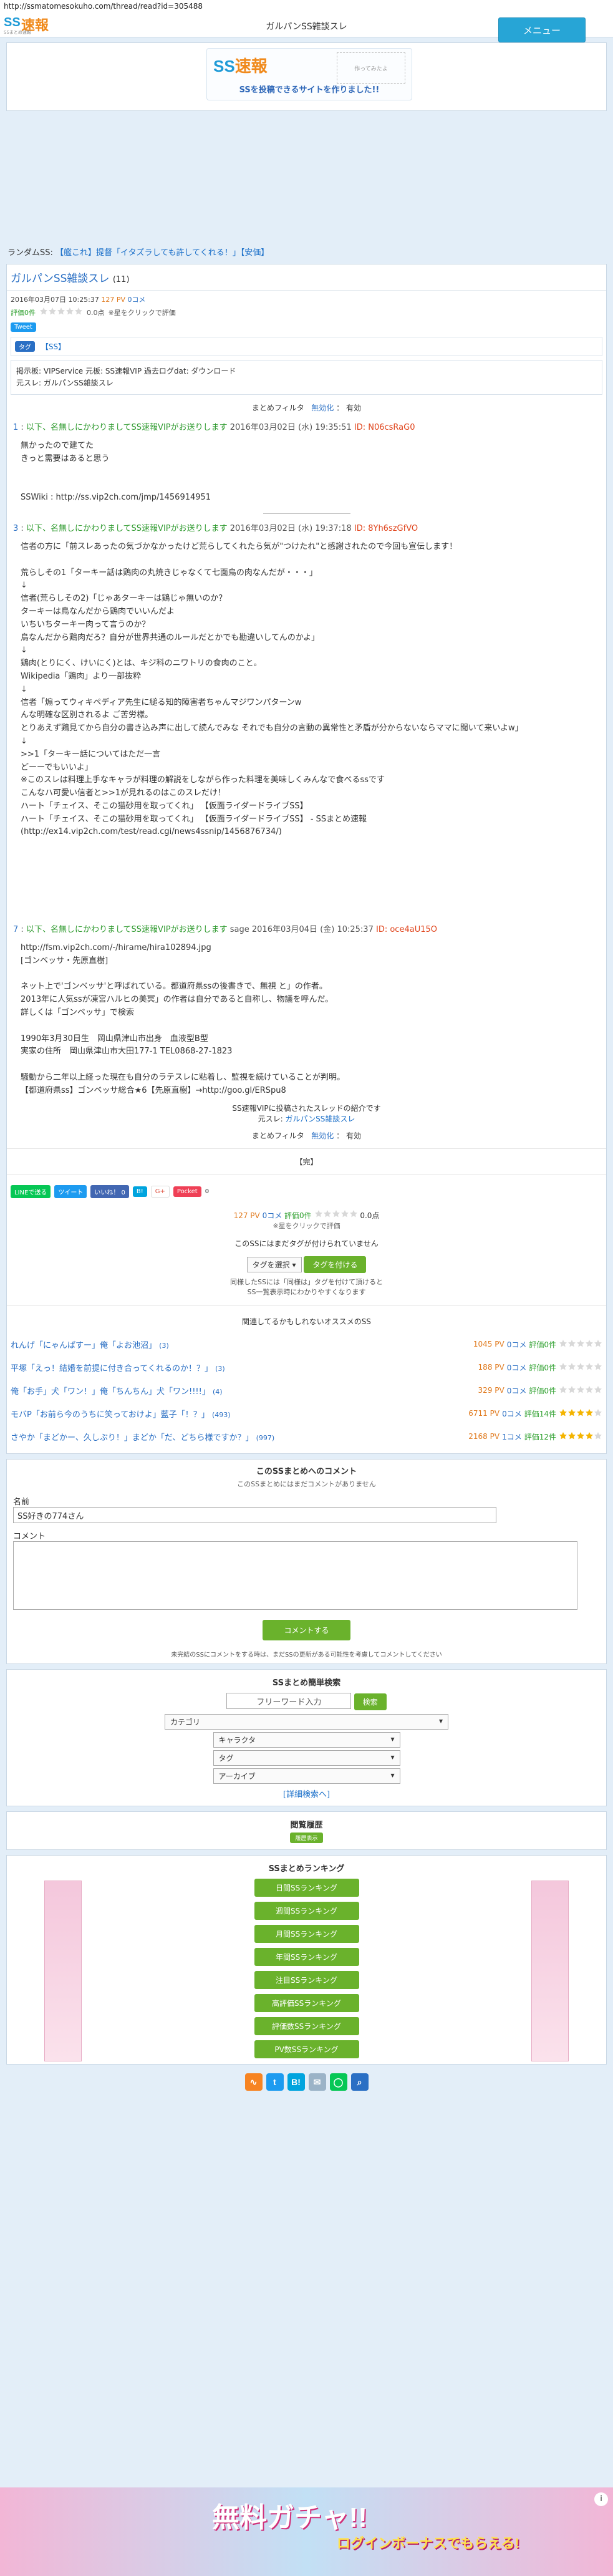 Image resolution: width=613 pixels, height=2576 pixels. I want to click on side-ad-right, so click(550, 1970).